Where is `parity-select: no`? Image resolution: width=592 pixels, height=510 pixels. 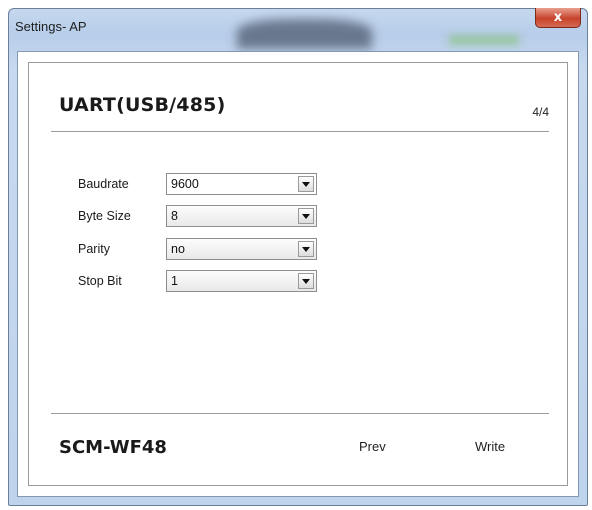 parity-select: no is located at coordinates (241, 249).